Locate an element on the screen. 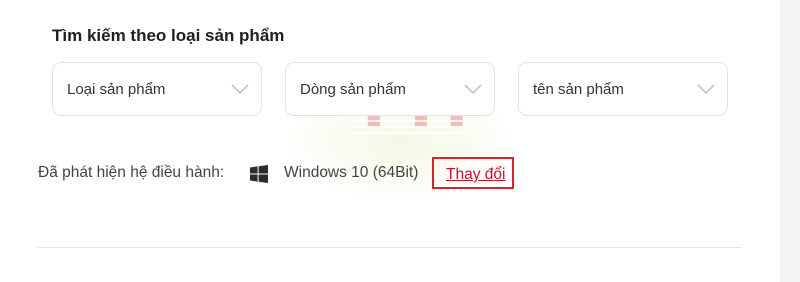 Image resolution: width=800 pixels, height=282 pixels. change-highlight-box: Thay đổi is located at coordinates (473, 173).